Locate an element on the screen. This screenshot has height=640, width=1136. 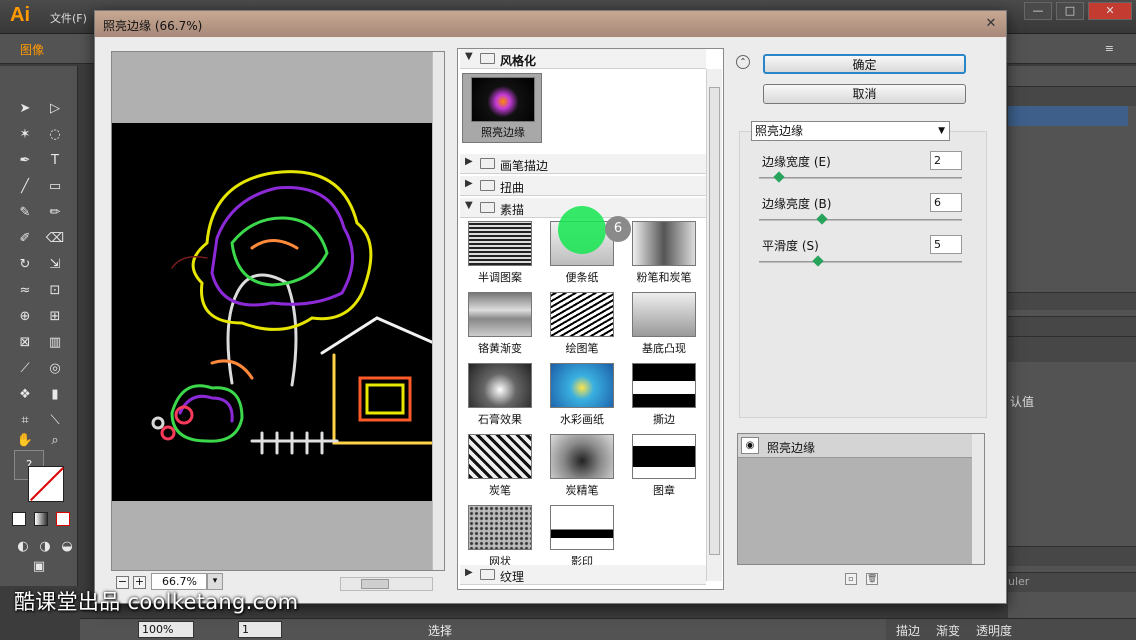
expanded-arrow-icon: ▼ is located at coordinates (469, 205).